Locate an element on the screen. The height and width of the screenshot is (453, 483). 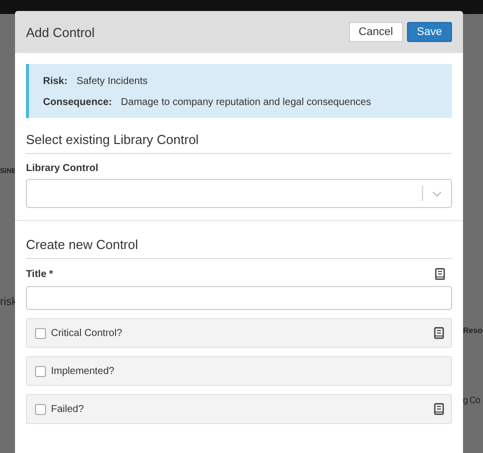
info-value: Safety Incidents is located at coordinates (112, 81).